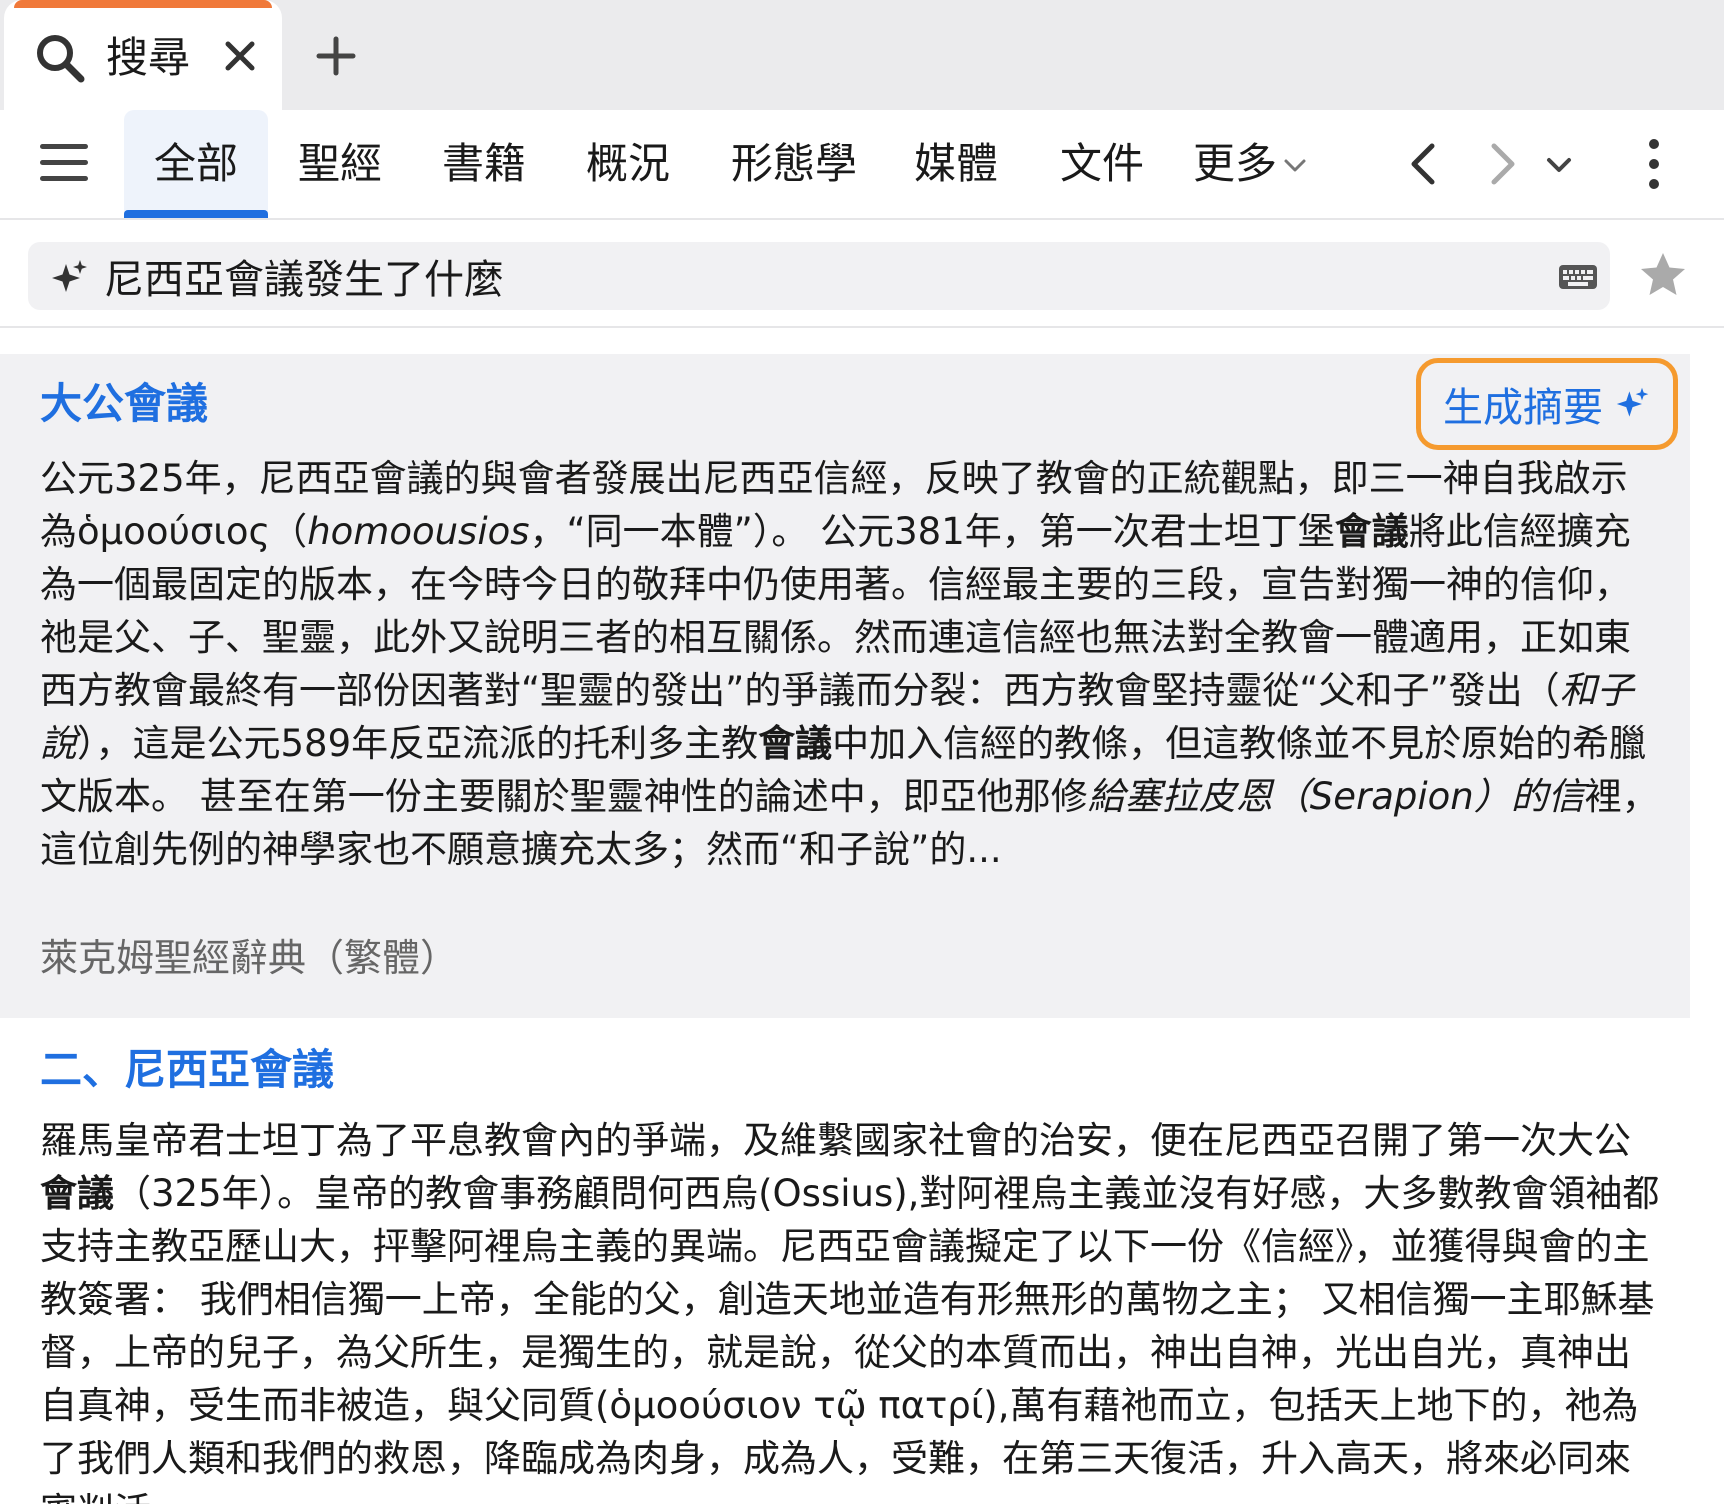 The width and height of the screenshot is (1724, 1504). What do you see at coordinates (1559, 165) in the screenshot?
I see `history-dropdown-icon` at bounding box center [1559, 165].